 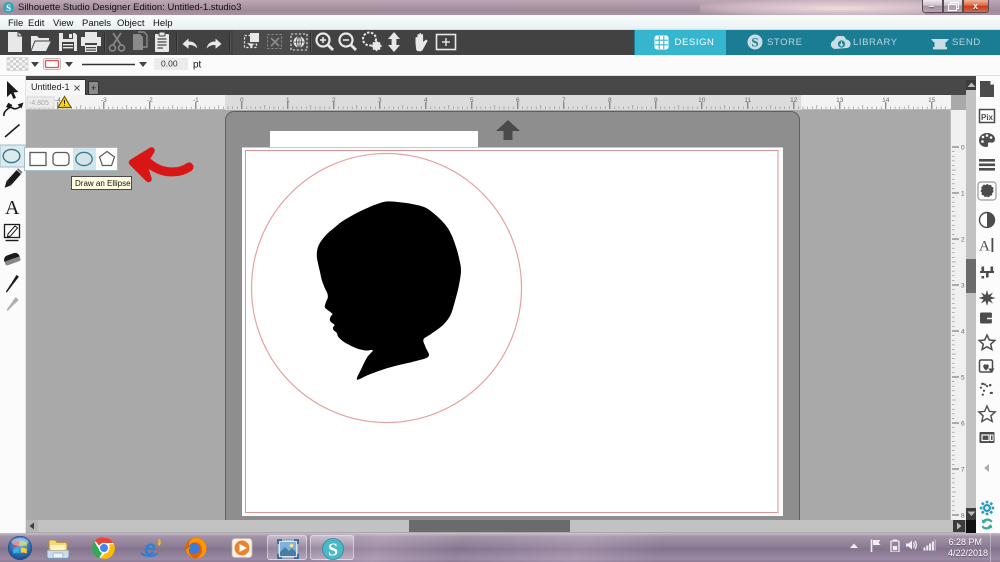 What do you see at coordinates (794, 100) in the screenshot?
I see `svg-text: 12` at bounding box center [794, 100].